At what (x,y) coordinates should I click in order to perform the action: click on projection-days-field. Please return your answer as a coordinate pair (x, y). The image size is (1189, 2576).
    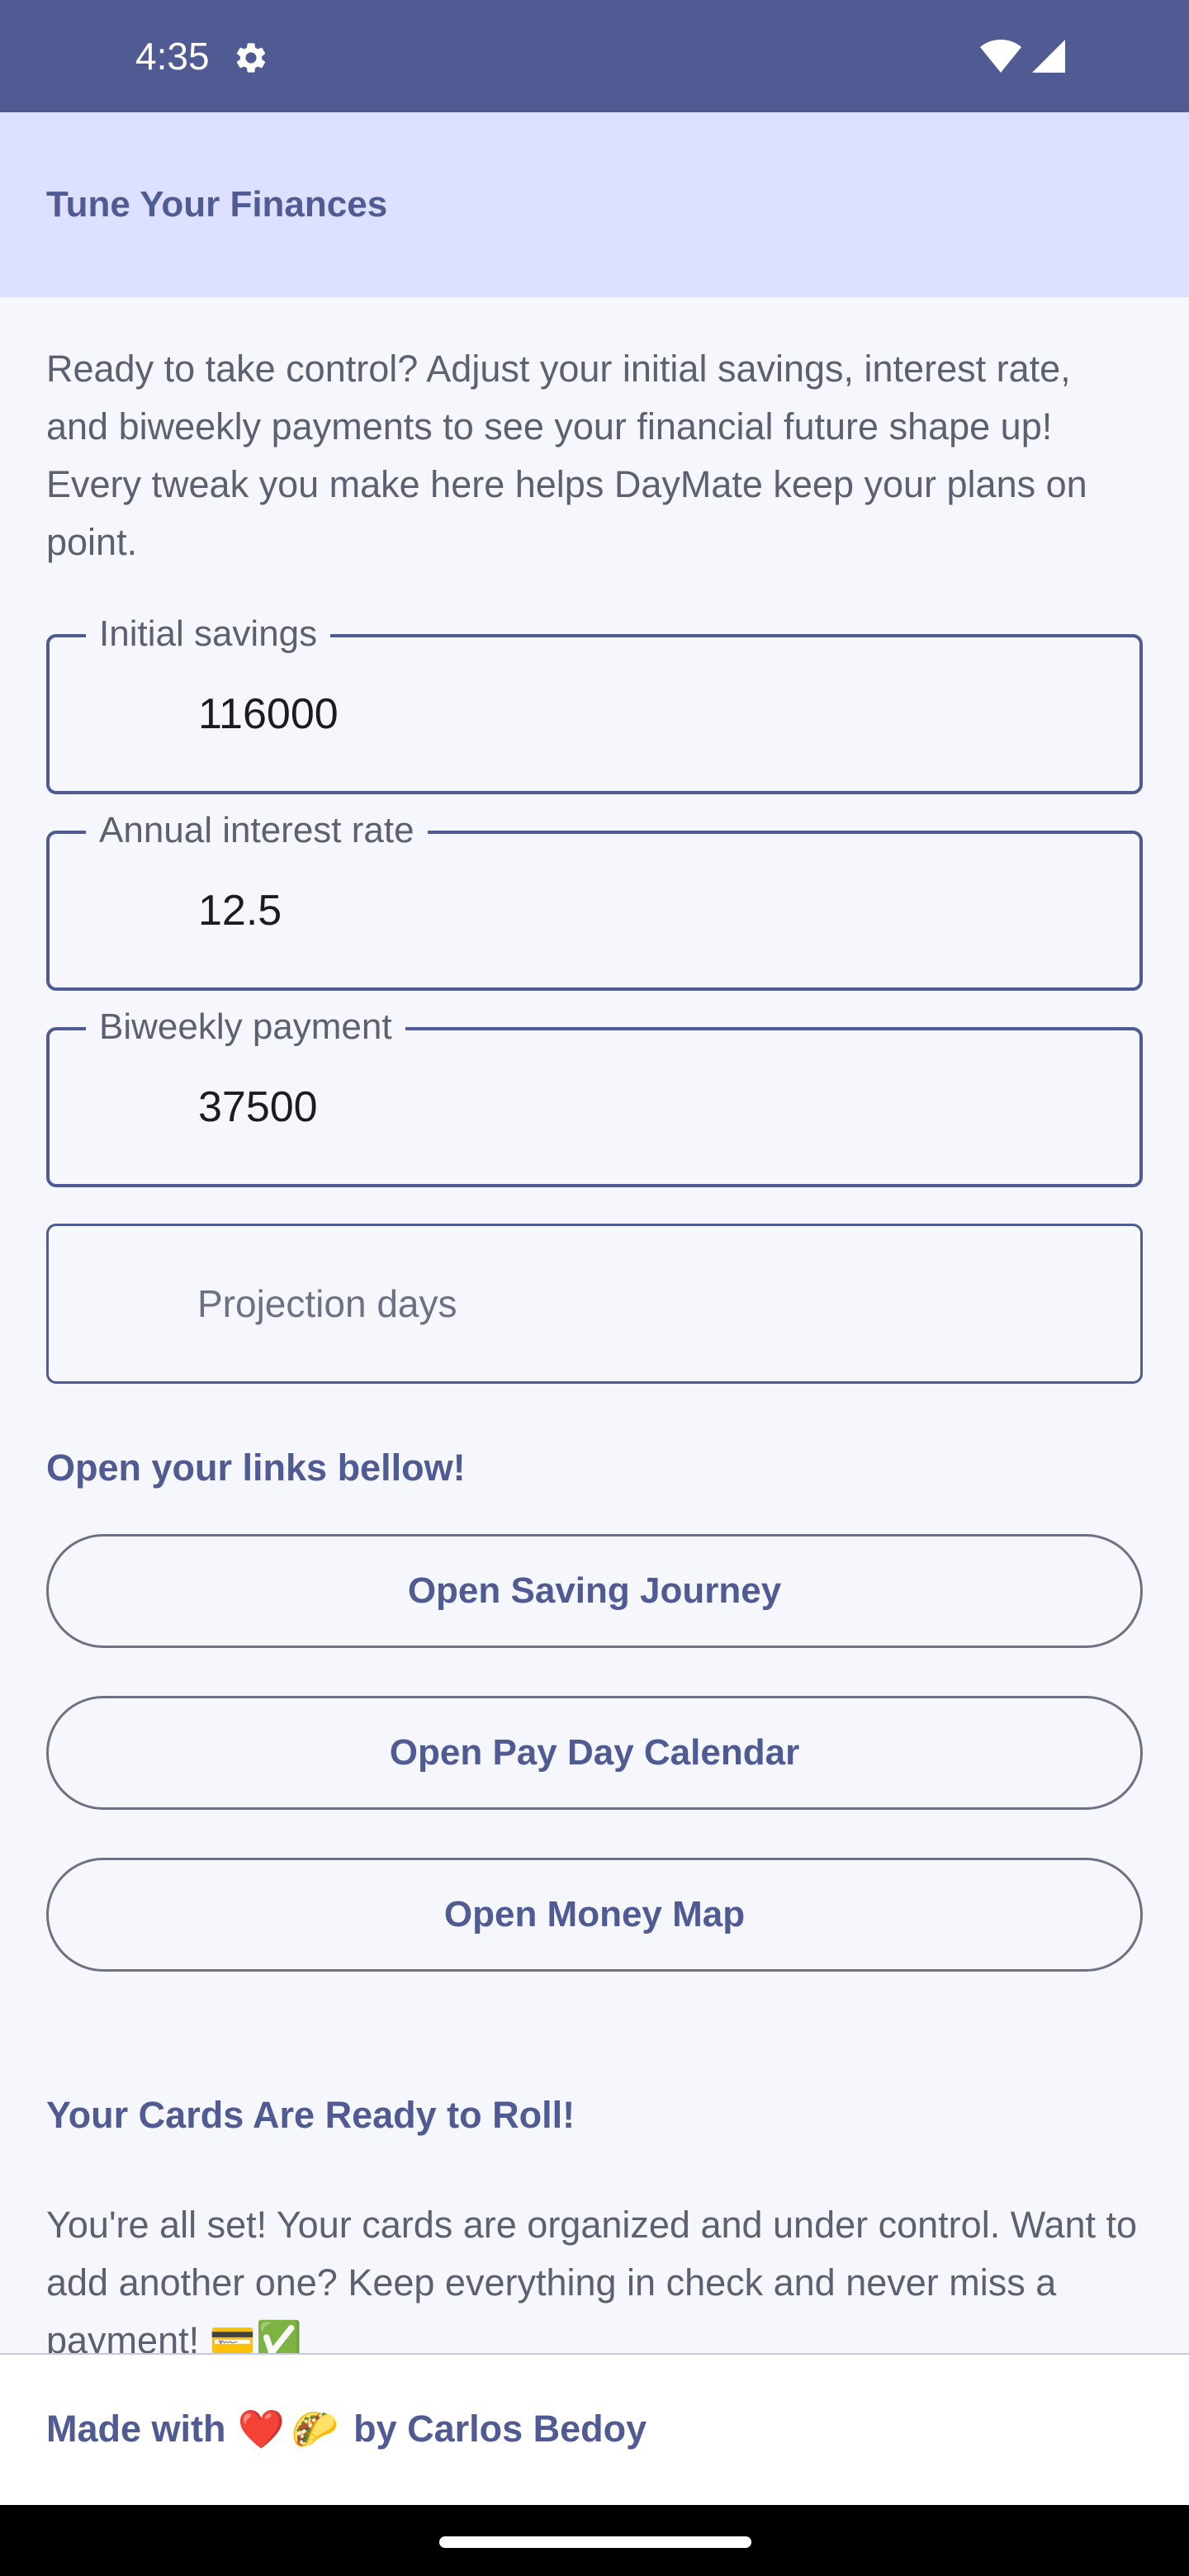
    Looking at the image, I should click on (594, 1304).